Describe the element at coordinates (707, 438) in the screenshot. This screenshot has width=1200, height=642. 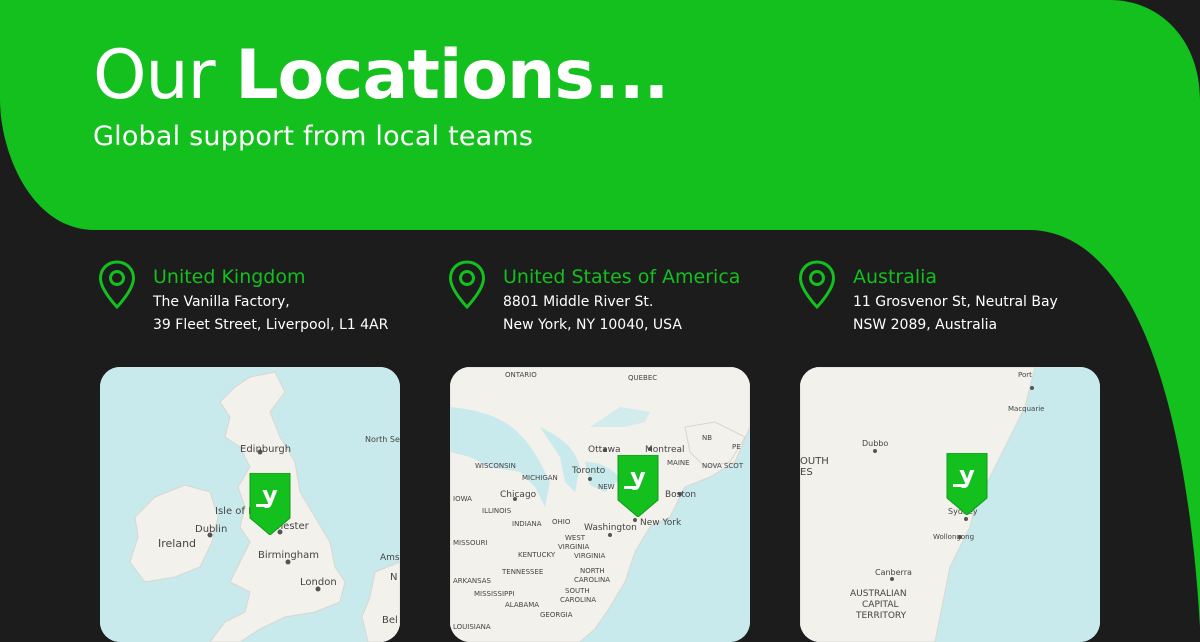
I see `map-label-nb: NB` at that location.